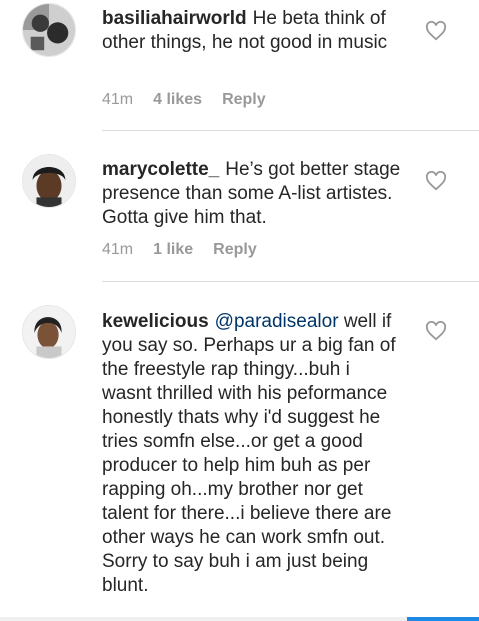  I want to click on bottom-bar, so click(239, 619).